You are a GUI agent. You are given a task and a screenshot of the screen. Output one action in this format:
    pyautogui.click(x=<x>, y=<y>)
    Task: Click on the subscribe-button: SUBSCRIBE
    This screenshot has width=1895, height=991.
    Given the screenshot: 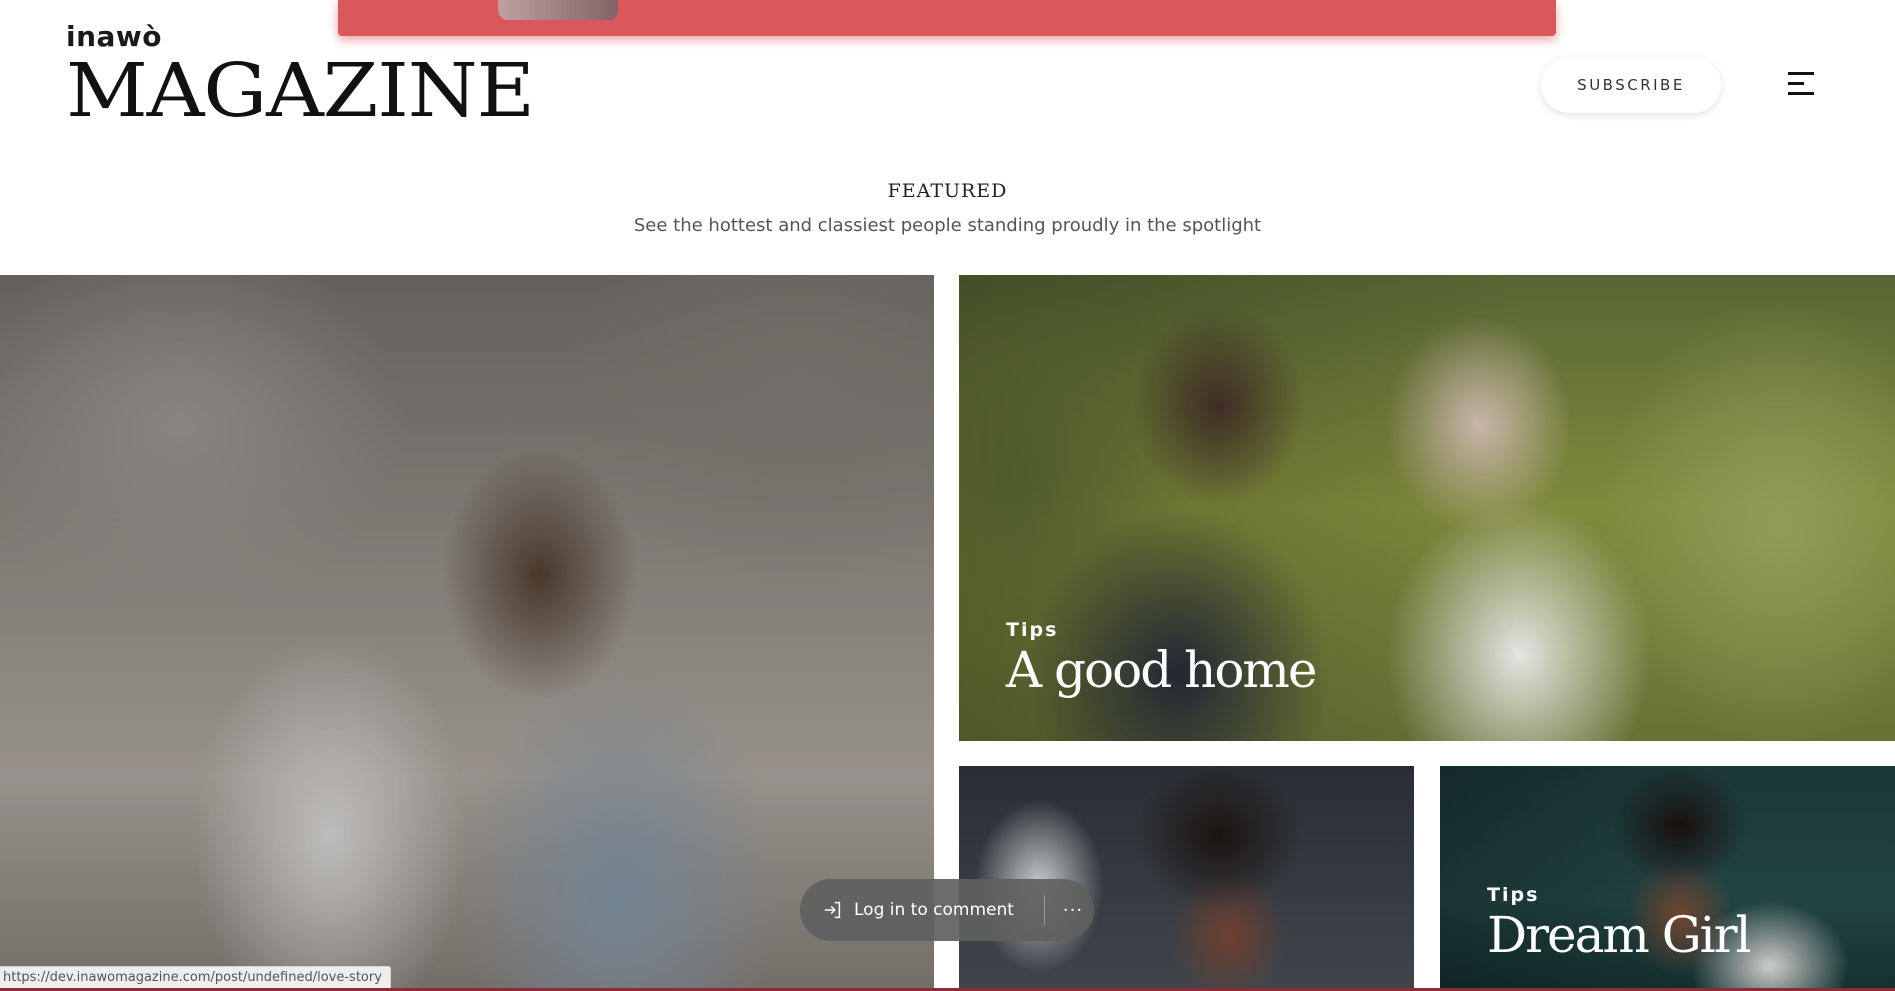 What is the action you would take?
    pyautogui.click(x=1631, y=85)
    